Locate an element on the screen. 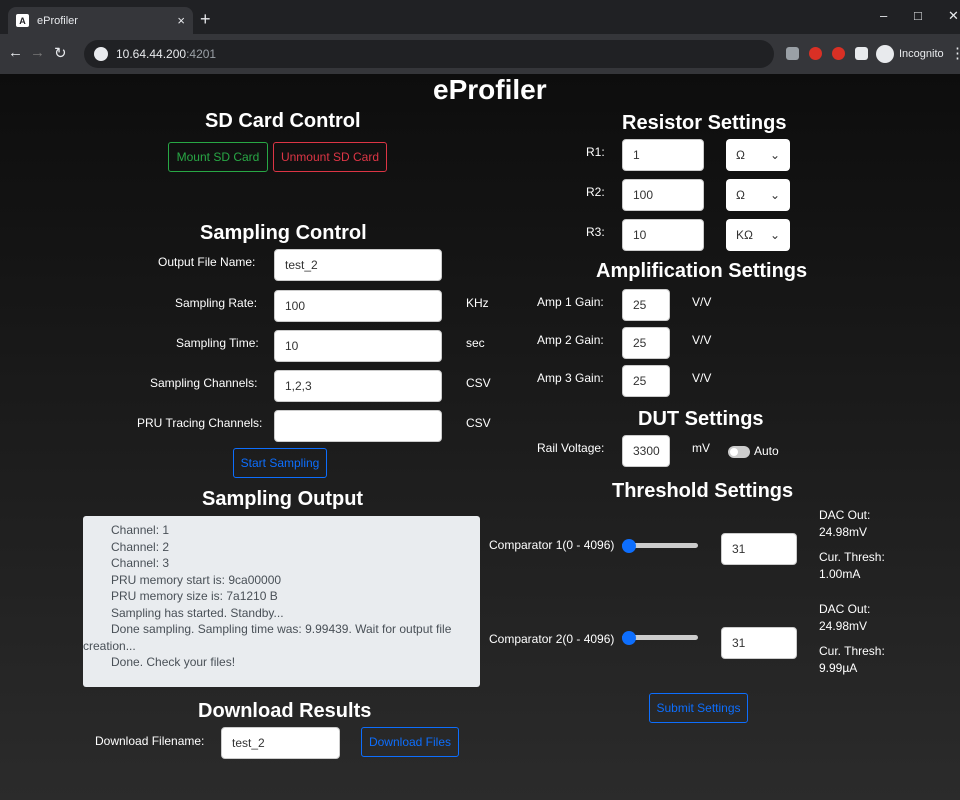  comparator1-label: Comparator 1(0 - 4096) is located at coordinates (552, 545).